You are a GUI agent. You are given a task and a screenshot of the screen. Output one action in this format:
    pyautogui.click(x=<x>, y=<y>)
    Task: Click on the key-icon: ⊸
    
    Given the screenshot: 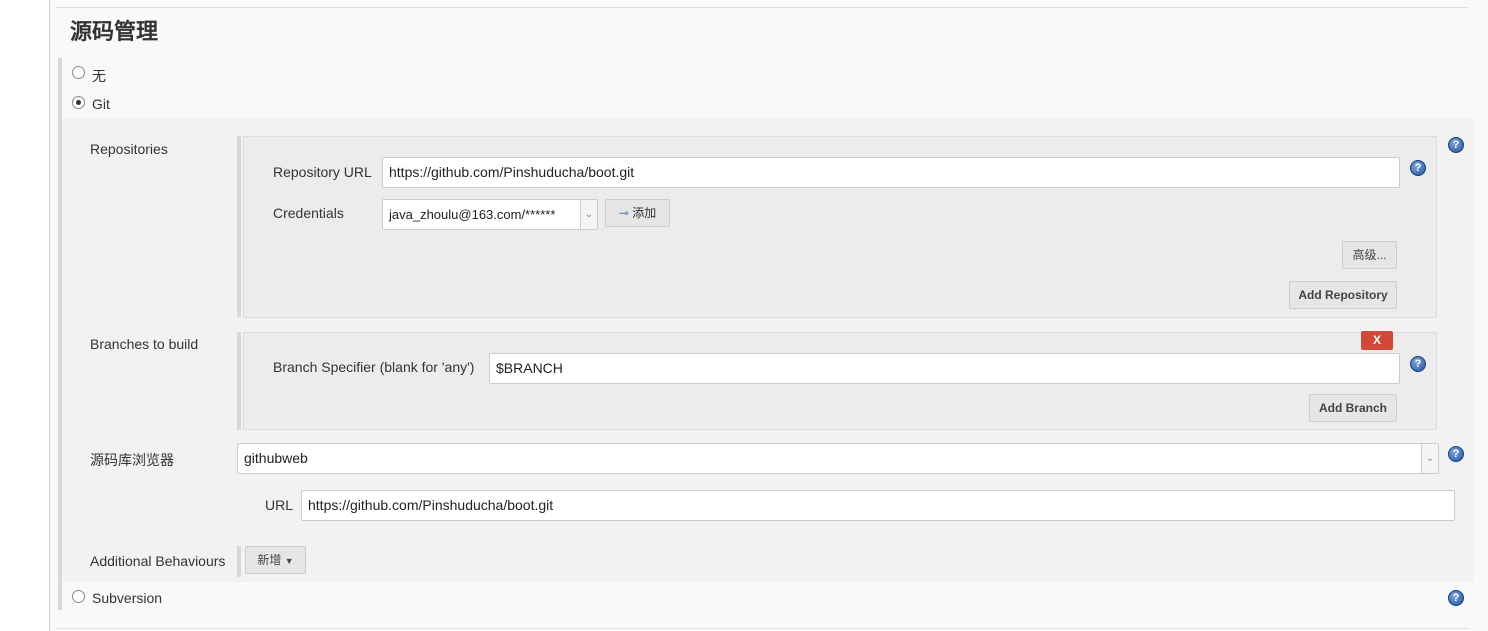 What is the action you would take?
    pyautogui.click(x=623, y=213)
    